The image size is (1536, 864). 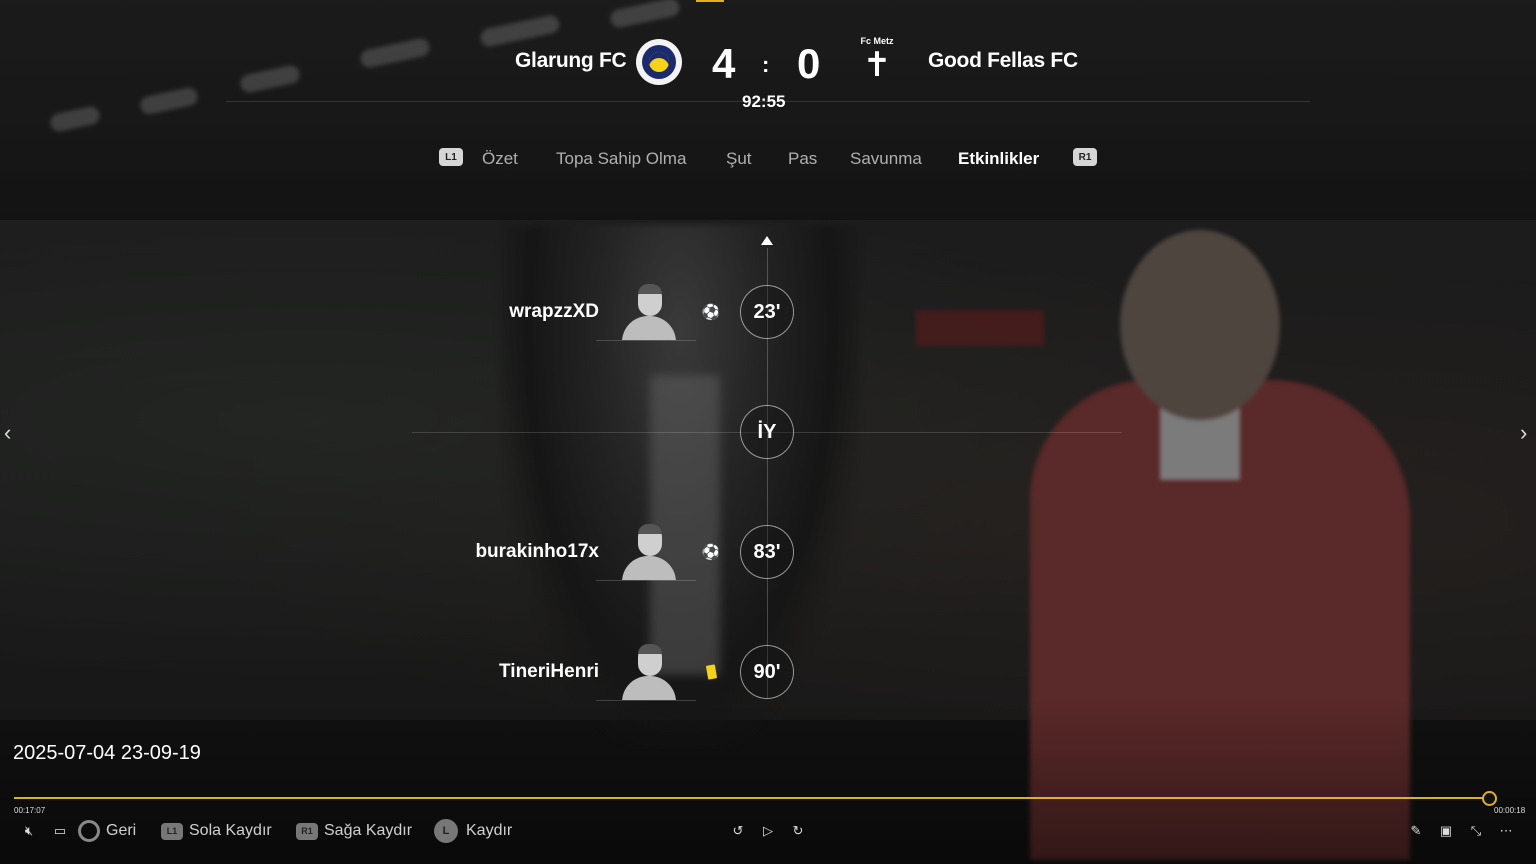 I want to click on play-icon: ▷, so click(x=768, y=831).